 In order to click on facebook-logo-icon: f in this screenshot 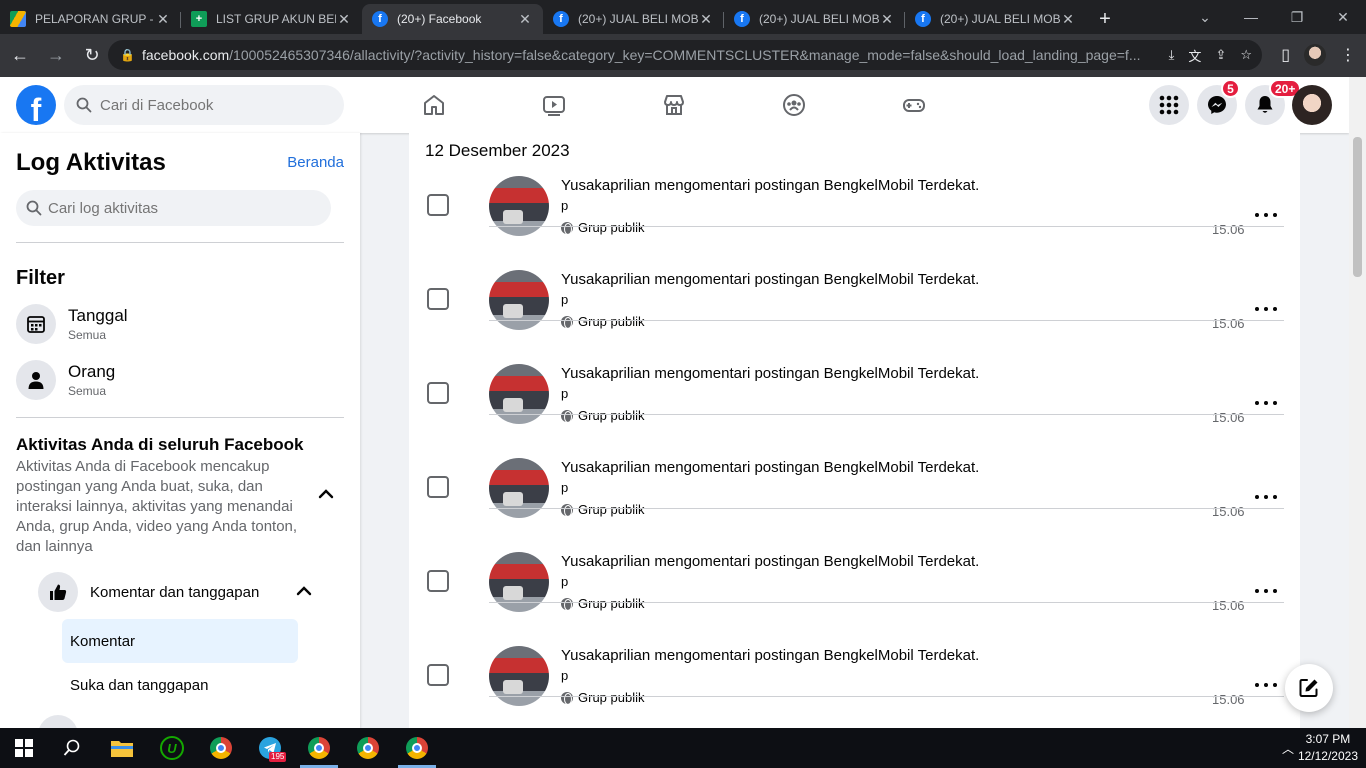, I will do `click(36, 105)`.